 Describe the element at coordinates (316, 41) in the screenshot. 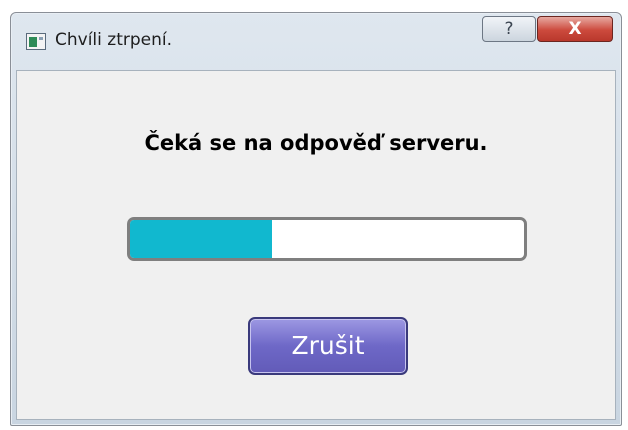

I see `title-bar: Chvíli ztrpení. ? X` at that location.